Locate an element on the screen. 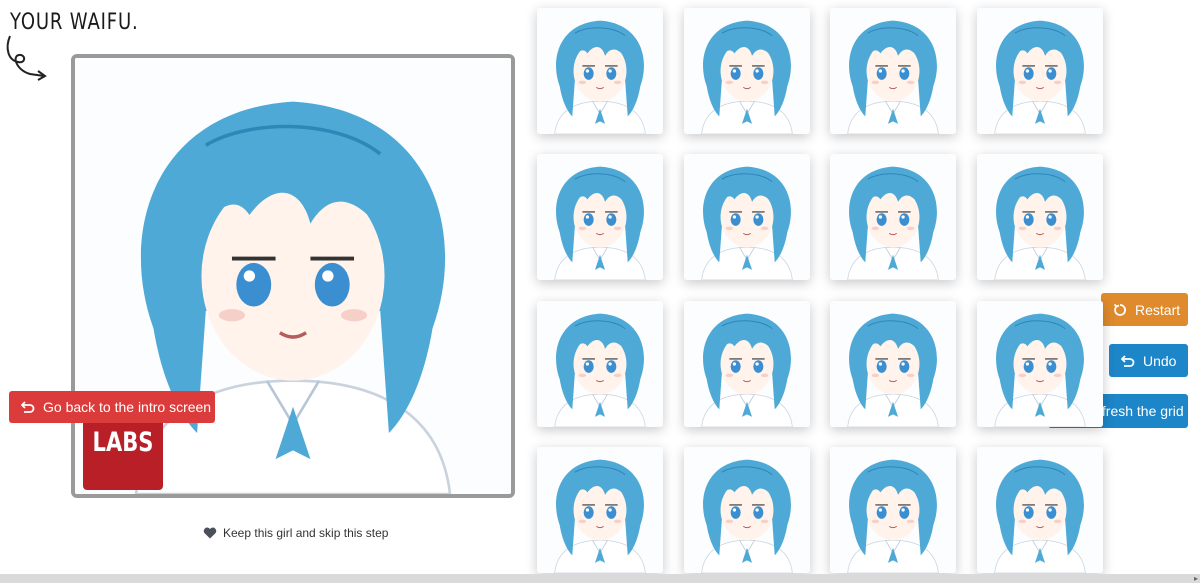 The height and width of the screenshot is (583, 1200). undo-button: Undo is located at coordinates (1148, 360).